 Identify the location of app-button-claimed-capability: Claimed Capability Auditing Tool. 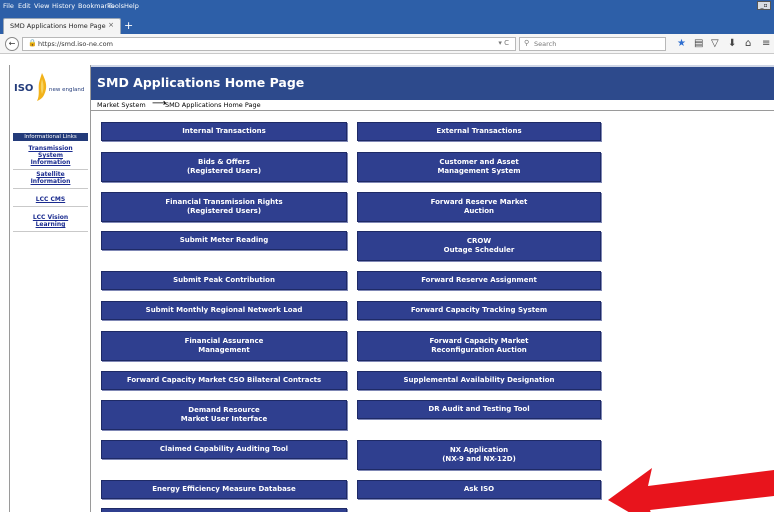
(224, 449).